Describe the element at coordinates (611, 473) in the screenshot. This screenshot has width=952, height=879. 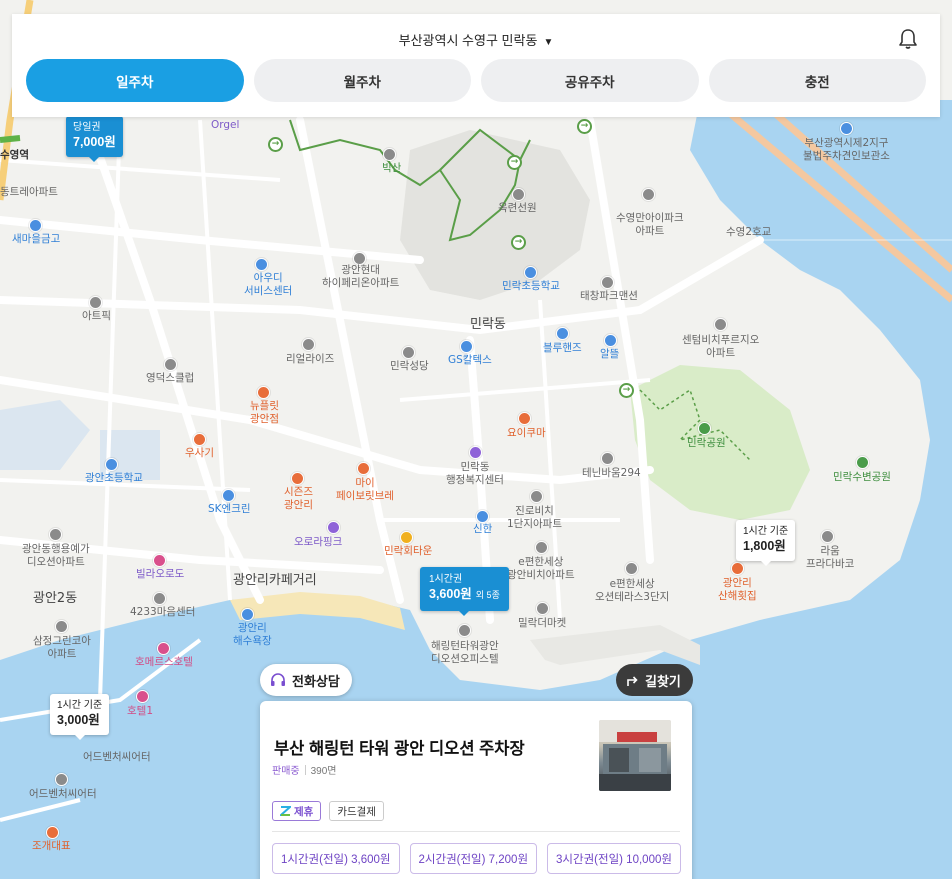
I see `place-label: 테닌바움294` at that location.